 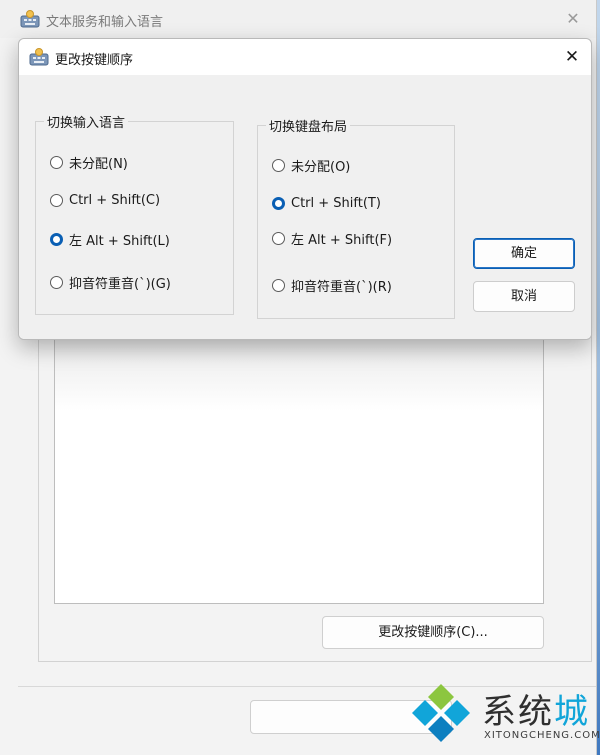 I want to click on watermark-brand-main: 系统, so click(x=518, y=712).